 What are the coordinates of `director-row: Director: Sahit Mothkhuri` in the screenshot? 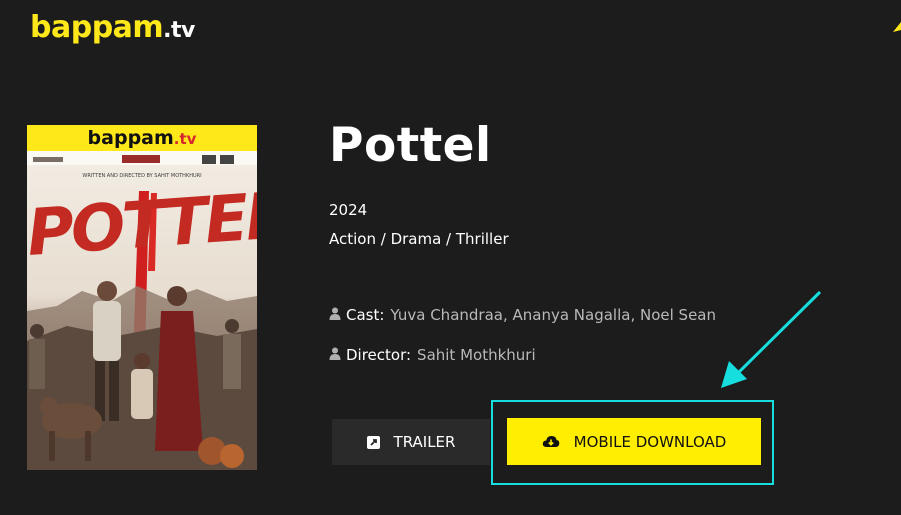 It's located at (432, 355).